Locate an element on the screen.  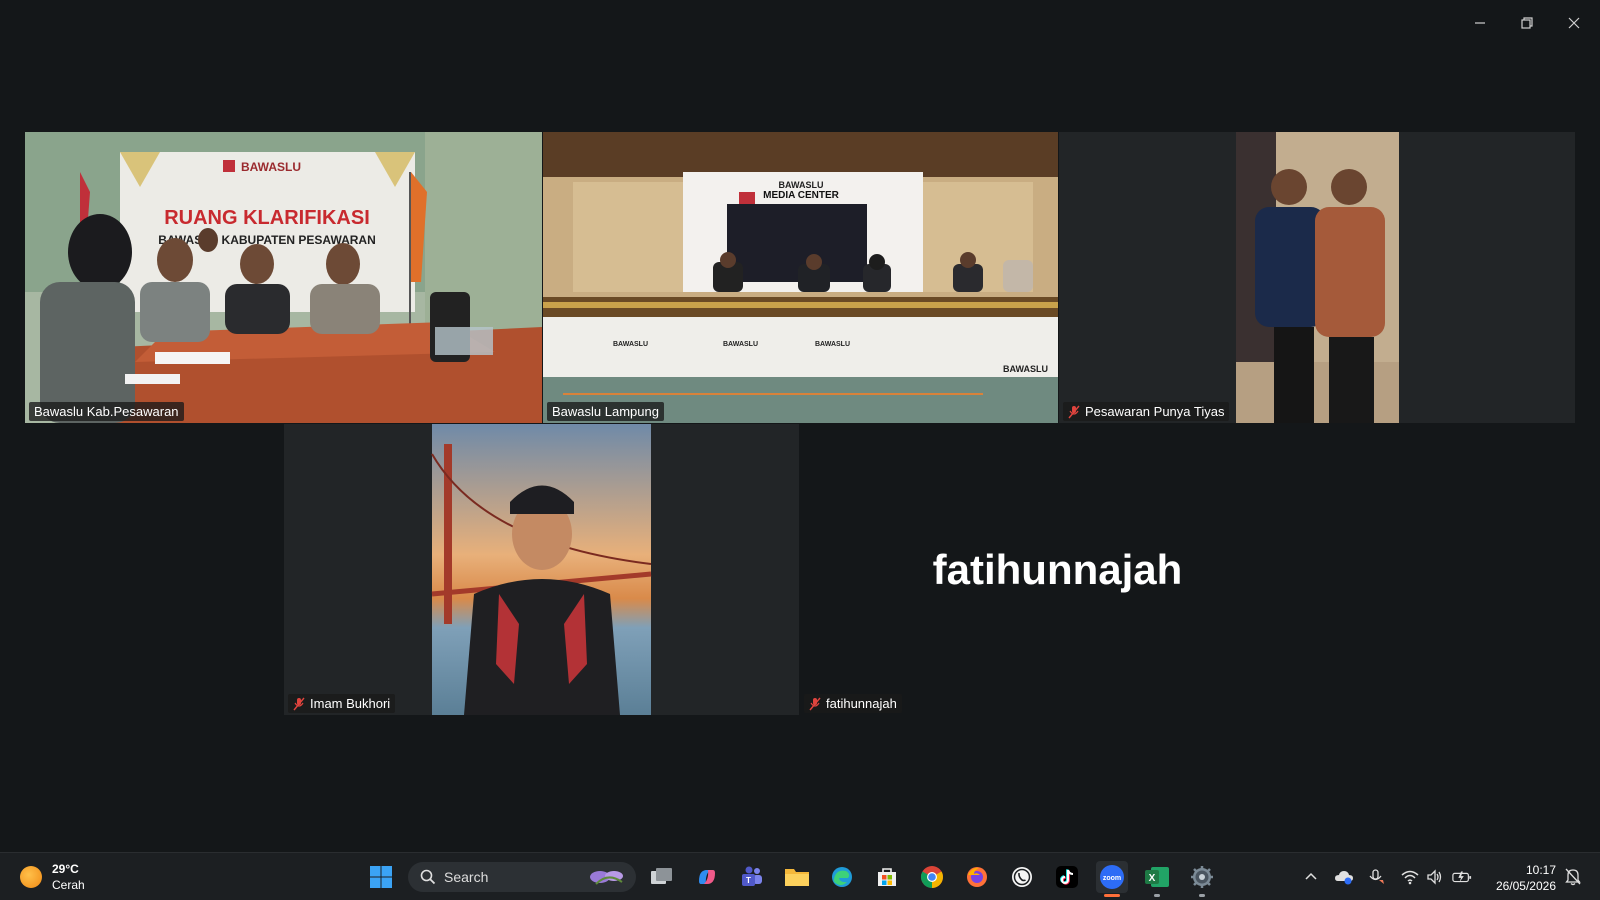
minimize-button is located at coordinates (1480, 23).